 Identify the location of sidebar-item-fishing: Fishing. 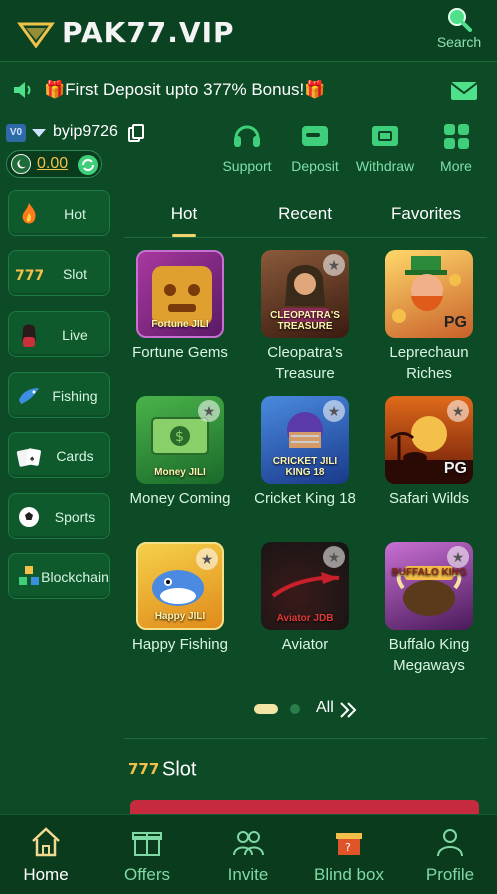
(59, 395).